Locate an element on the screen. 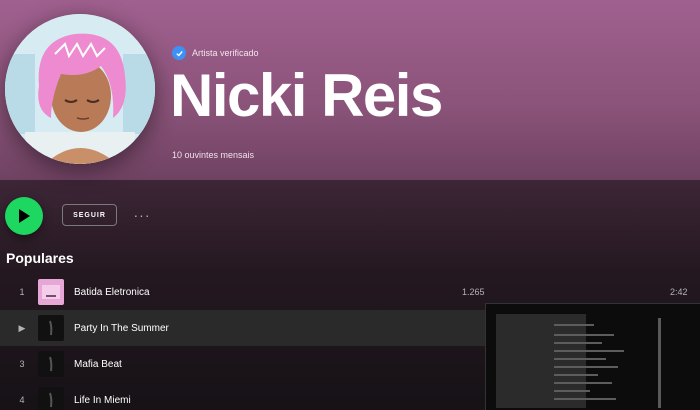 This screenshot has height=410, width=700. artist-name: Nicki Reis is located at coordinates (306, 95).